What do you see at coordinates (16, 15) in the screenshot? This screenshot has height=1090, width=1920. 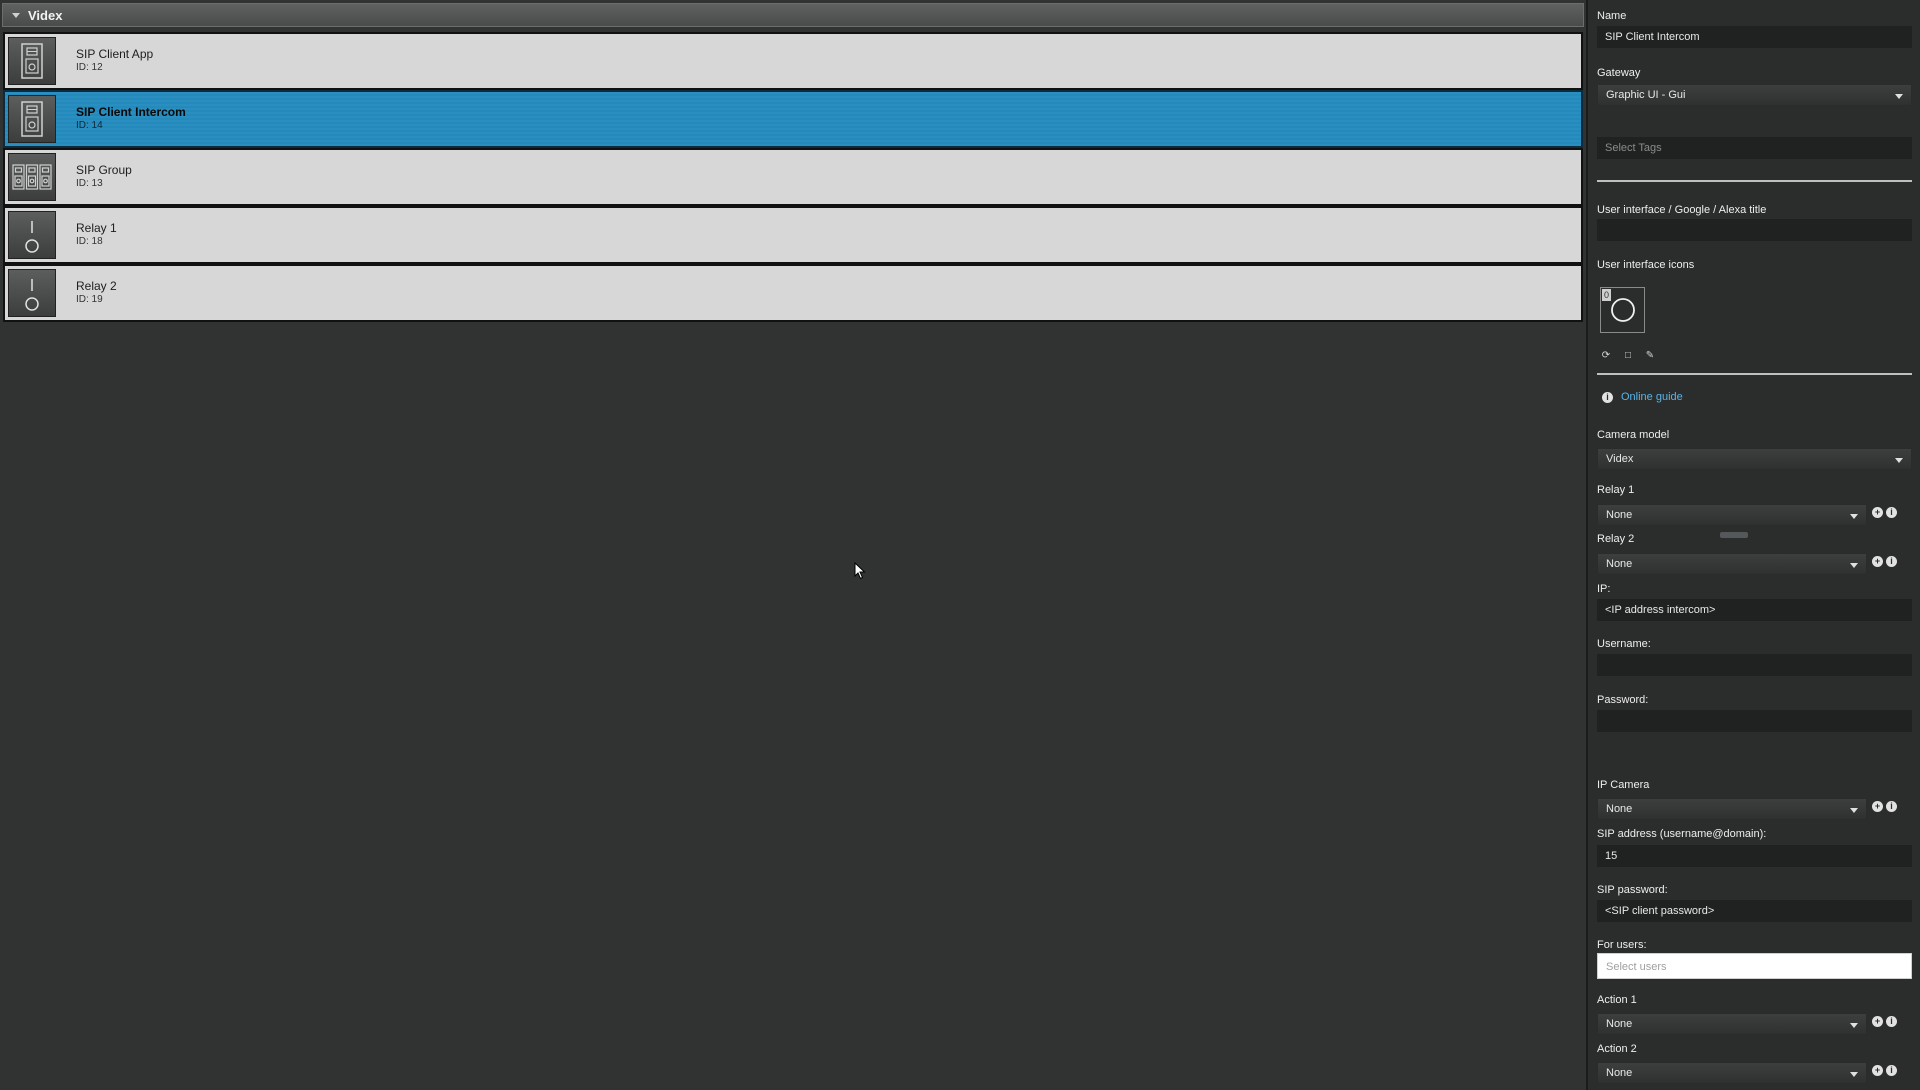 I see `collapse-caret-icon` at bounding box center [16, 15].